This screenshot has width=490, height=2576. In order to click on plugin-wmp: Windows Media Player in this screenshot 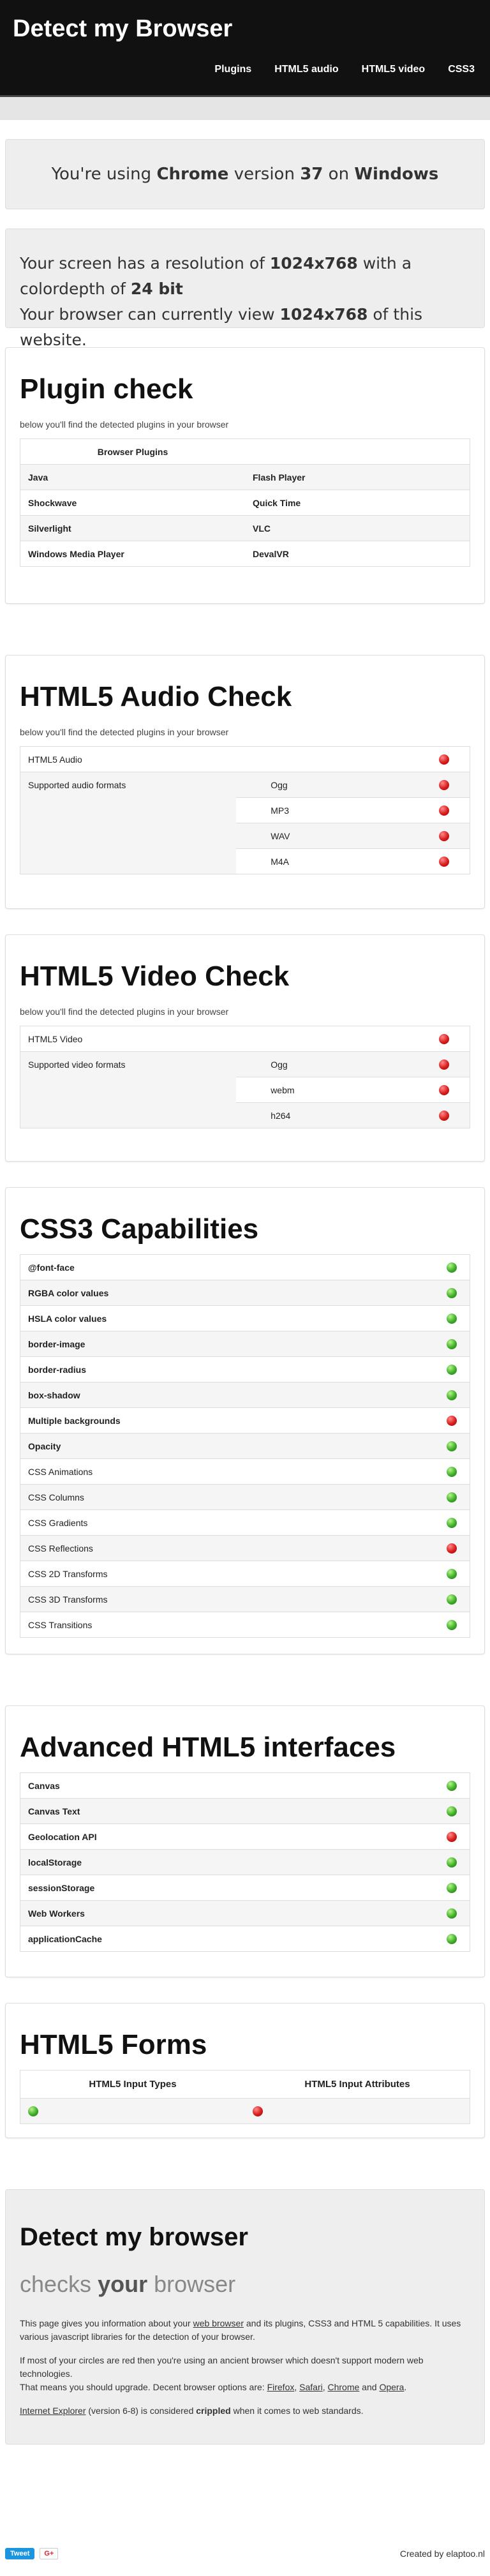, I will do `click(132, 554)`.